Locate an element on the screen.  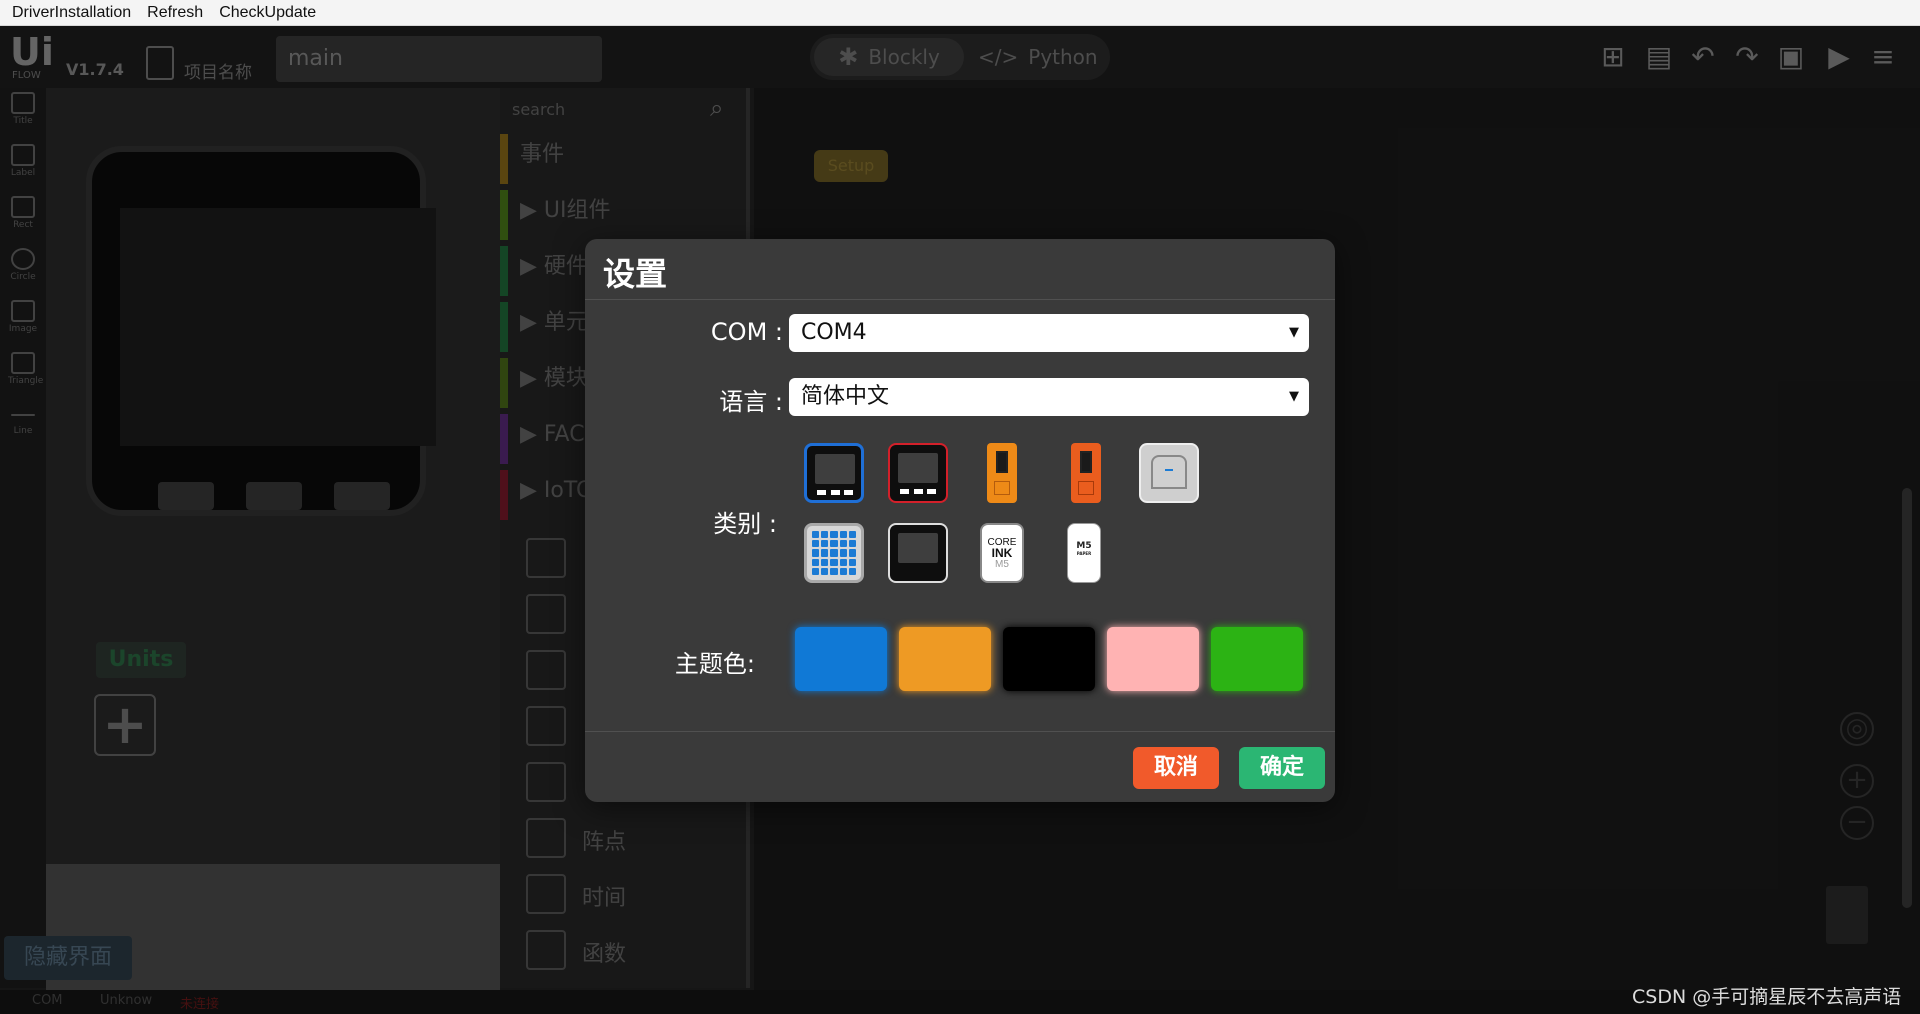
device-atom-option is located at coordinates (1169, 473).